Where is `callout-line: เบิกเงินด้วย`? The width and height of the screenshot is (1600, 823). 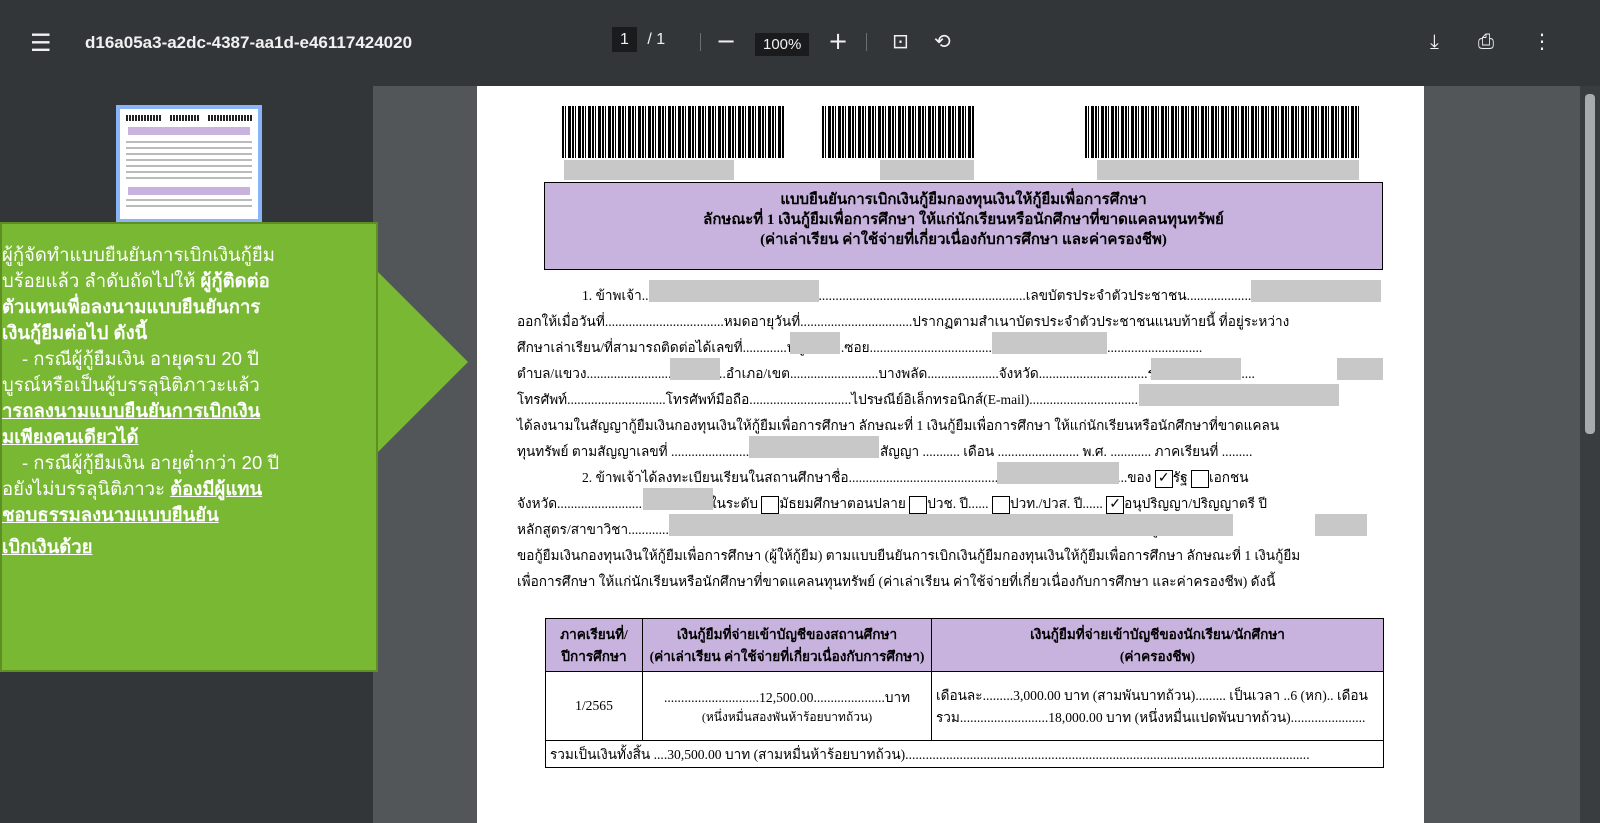
callout-line: เบิกเงินด้วย is located at coordinates (47, 546).